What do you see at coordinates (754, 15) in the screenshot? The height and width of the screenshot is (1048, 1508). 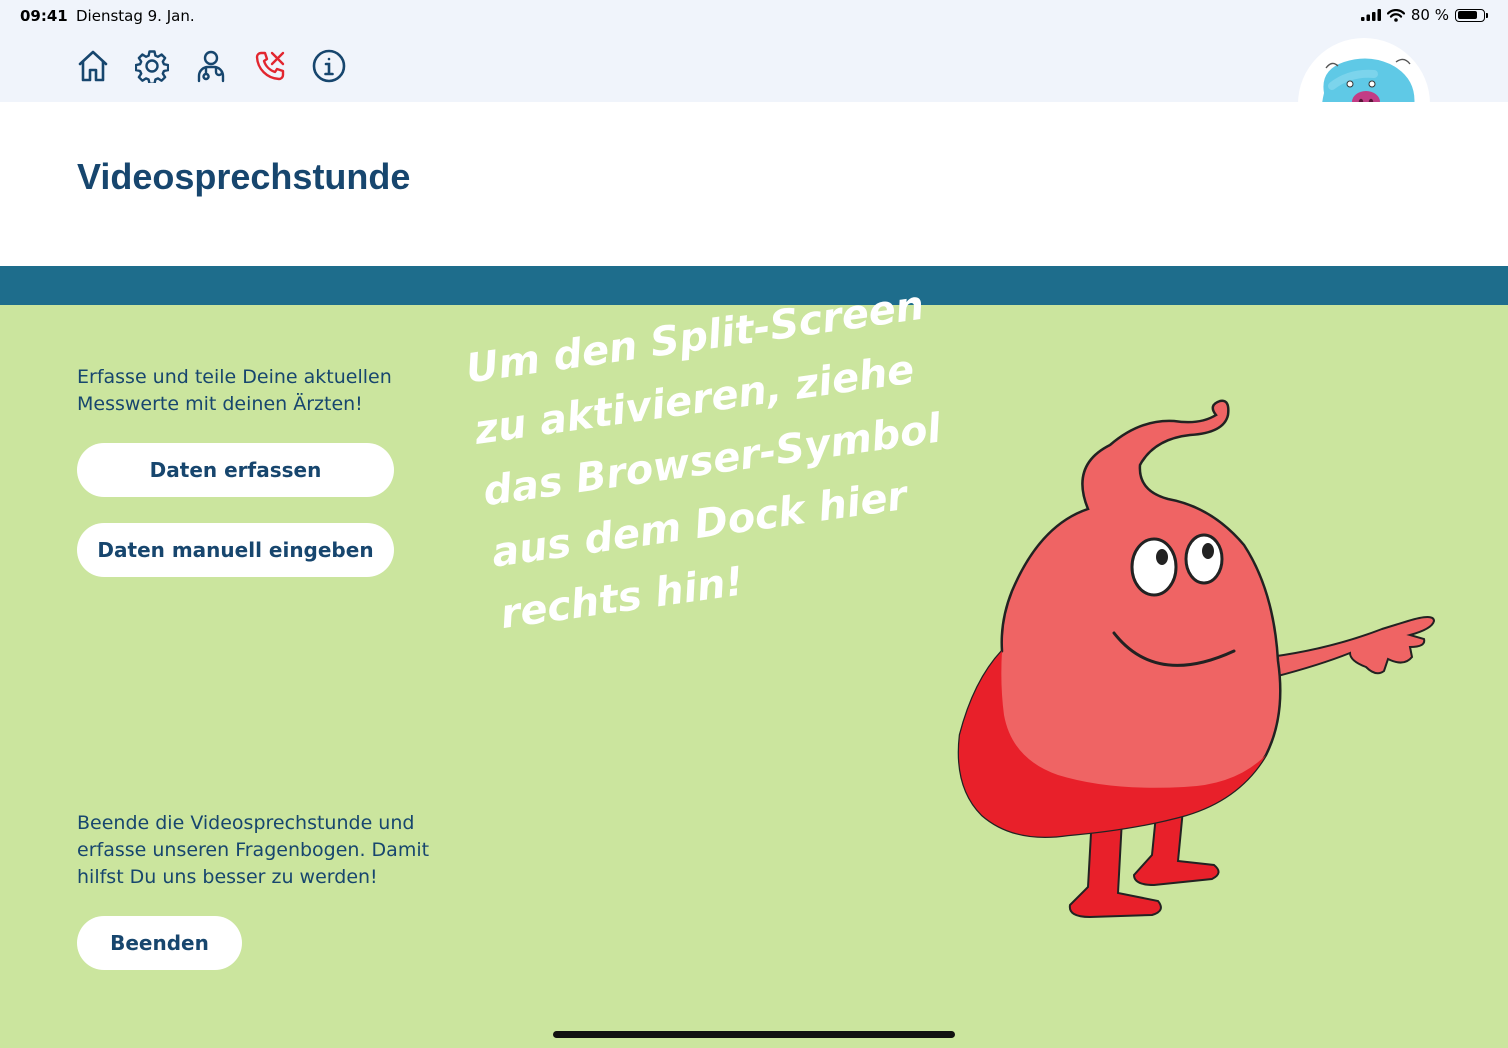 I see `status-bar: 09:41 Dienstag 9. Jan. 80 %` at bounding box center [754, 15].